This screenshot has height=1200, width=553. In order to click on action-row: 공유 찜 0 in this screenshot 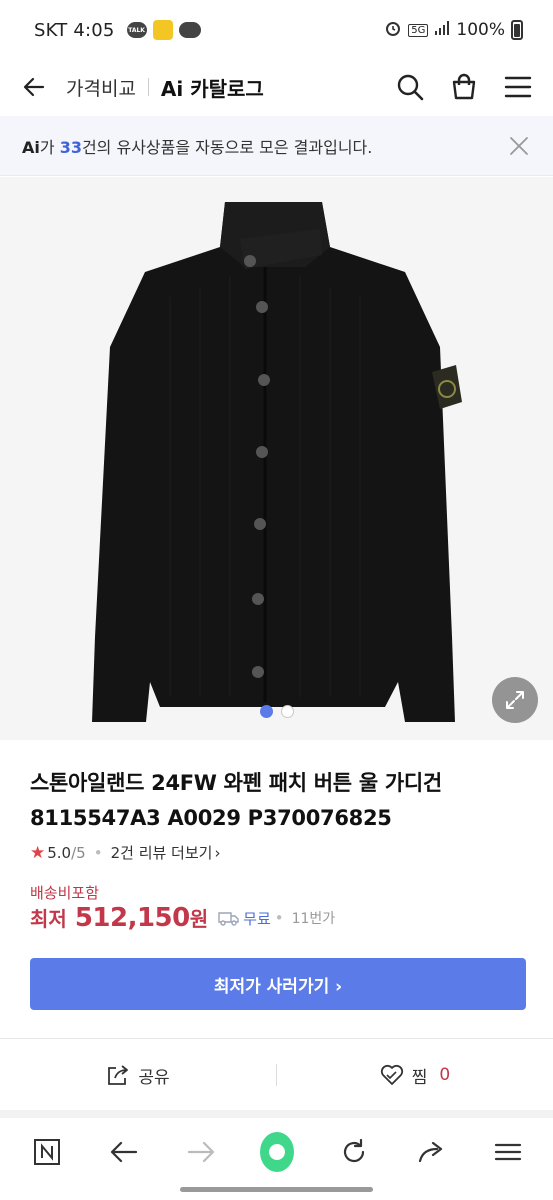, I will do `click(276, 1075)`.